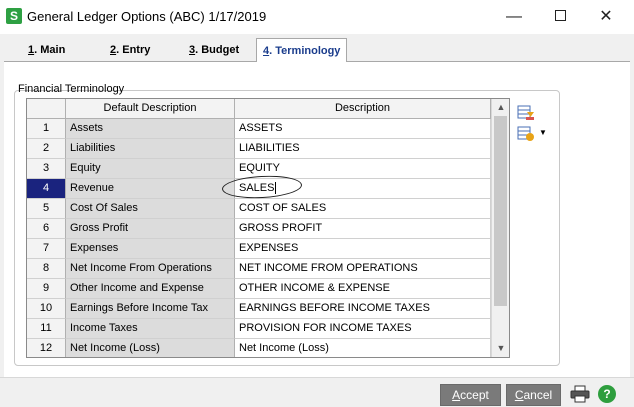  What do you see at coordinates (363, 169) in the screenshot?
I see `description-cell: EQUITY` at bounding box center [363, 169].